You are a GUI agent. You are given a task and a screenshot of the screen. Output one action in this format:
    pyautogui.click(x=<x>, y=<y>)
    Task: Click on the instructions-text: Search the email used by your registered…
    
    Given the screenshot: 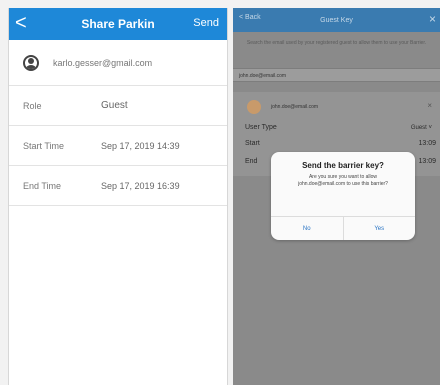 What is the action you would take?
    pyautogui.click(x=336, y=43)
    